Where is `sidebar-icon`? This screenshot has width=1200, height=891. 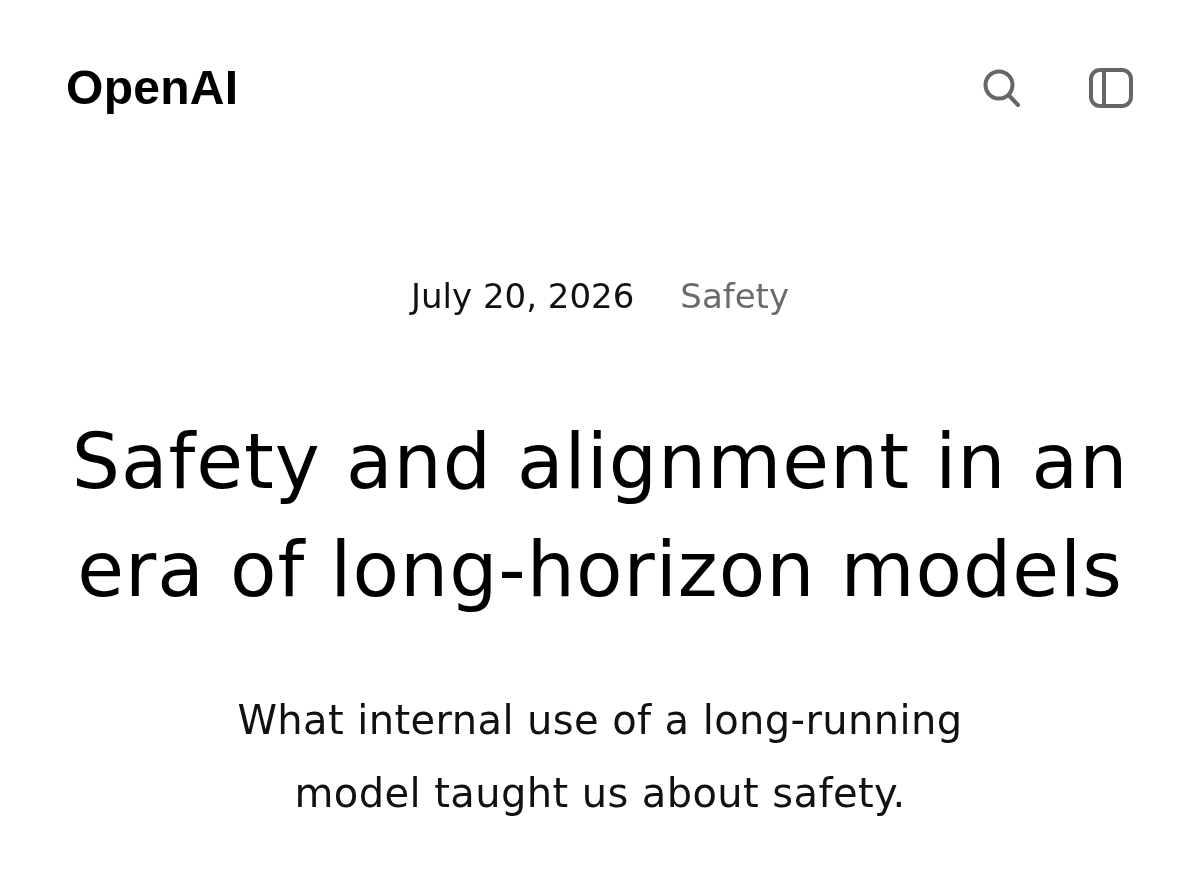 sidebar-icon is located at coordinates (1111, 88).